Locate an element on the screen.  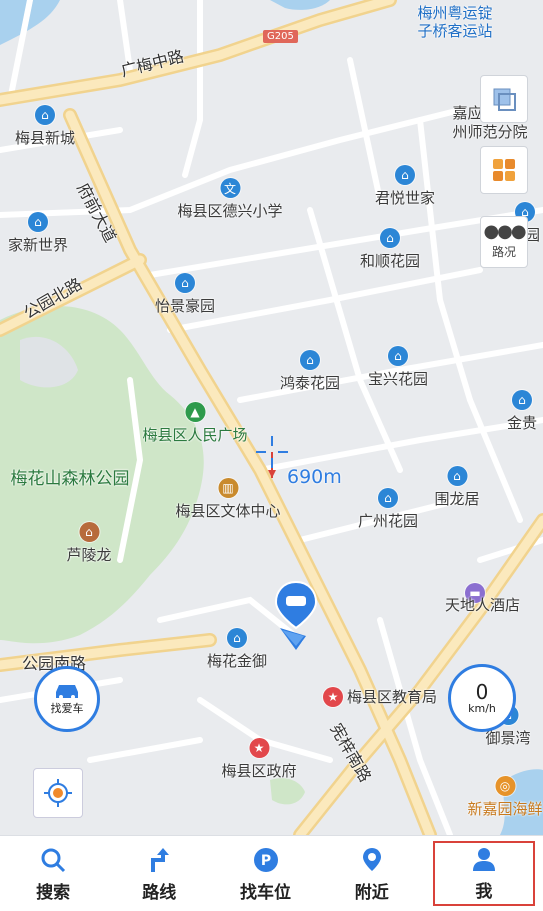
speedometer: 0 km/h is located at coordinates (482, 698).